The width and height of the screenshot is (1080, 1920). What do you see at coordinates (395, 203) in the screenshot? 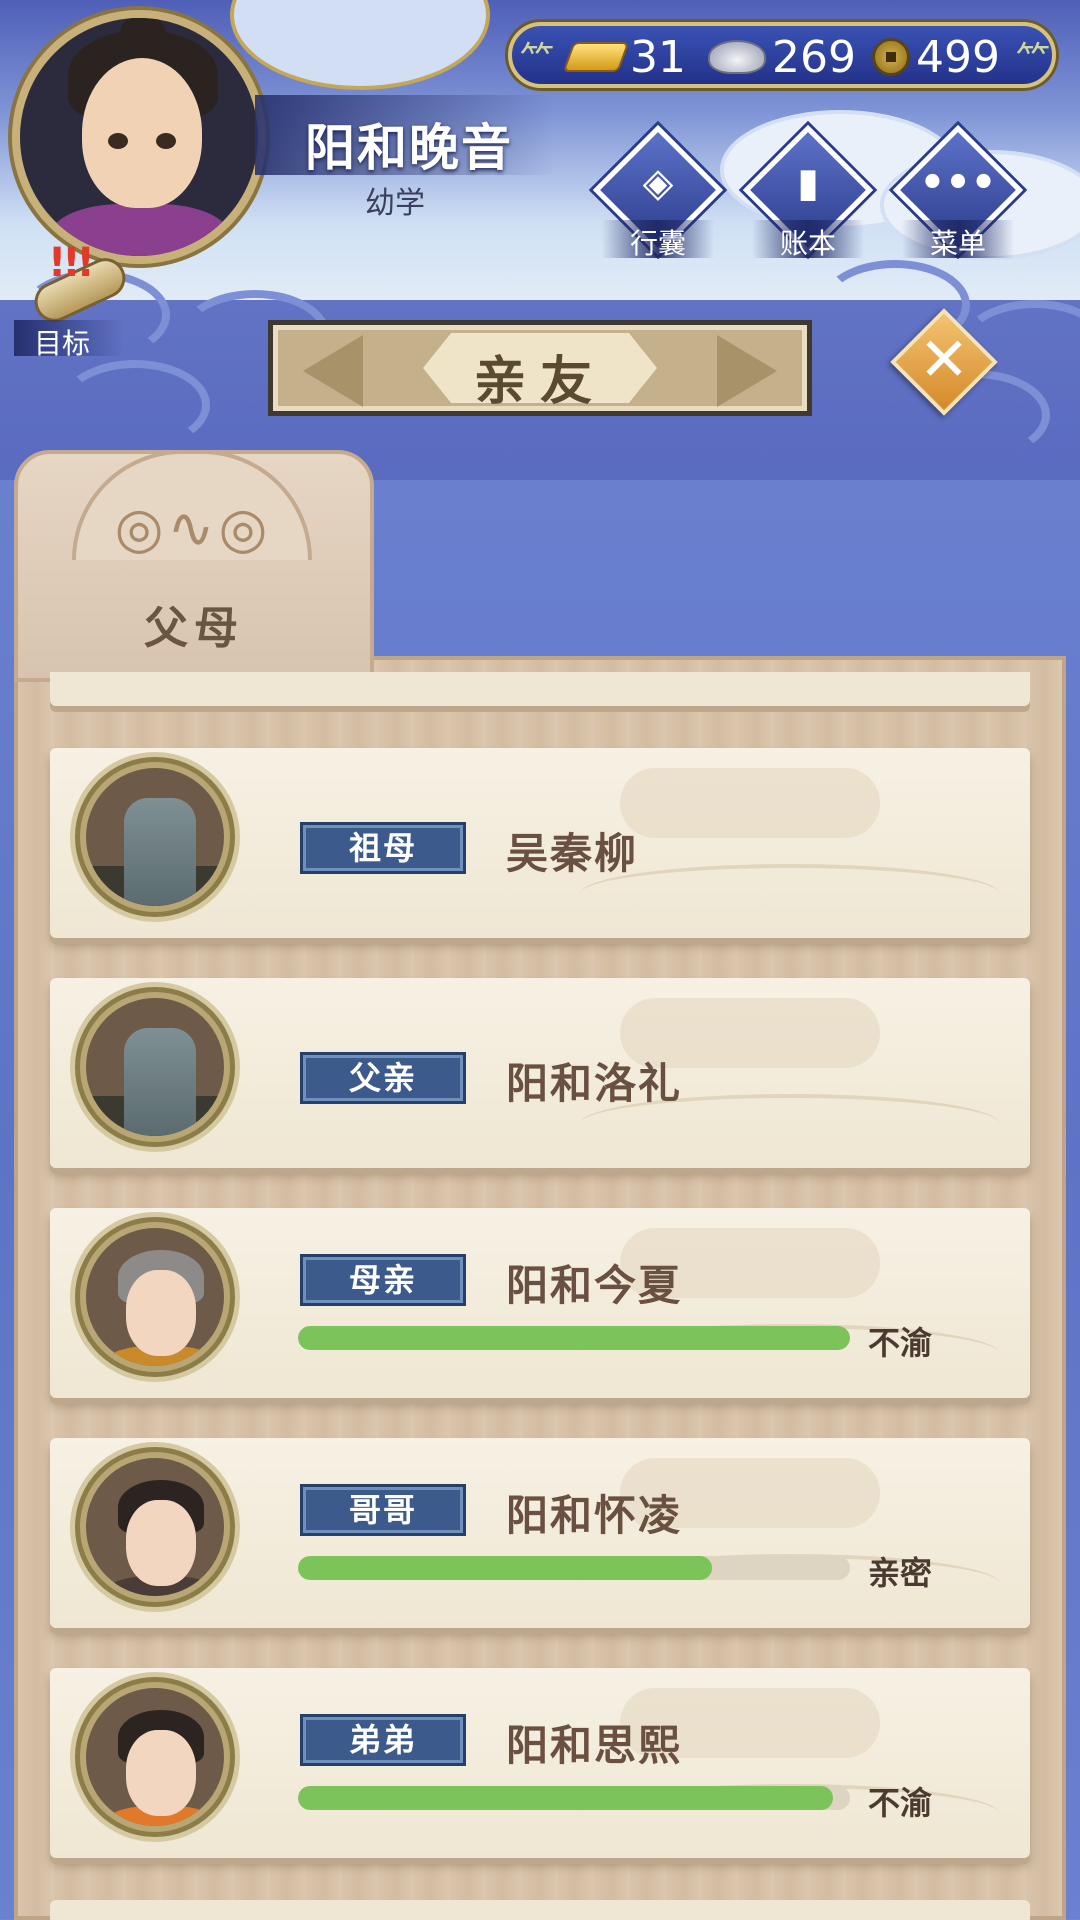
I see `player-stage: 幼学` at bounding box center [395, 203].